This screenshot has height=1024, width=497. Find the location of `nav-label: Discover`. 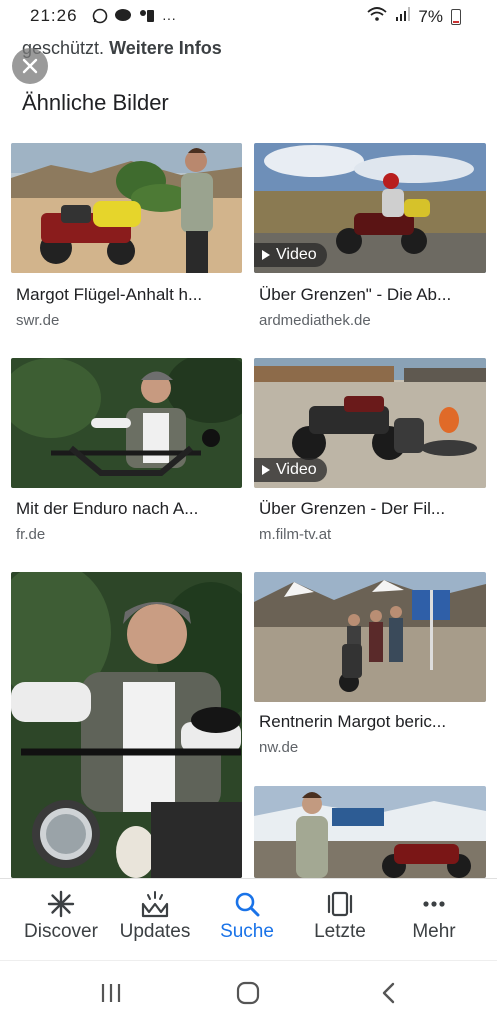

nav-label: Discover is located at coordinates (61, 931).